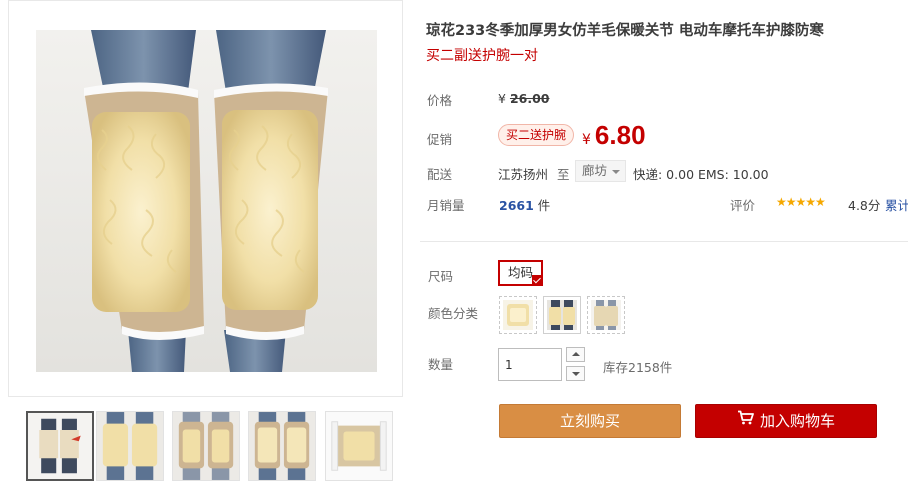 This screenshot has height=491, width=908. What do you see at coordinates (440, 100) in the screenshot?
I see `price-label: 价格` at bounding box center [440, 100].